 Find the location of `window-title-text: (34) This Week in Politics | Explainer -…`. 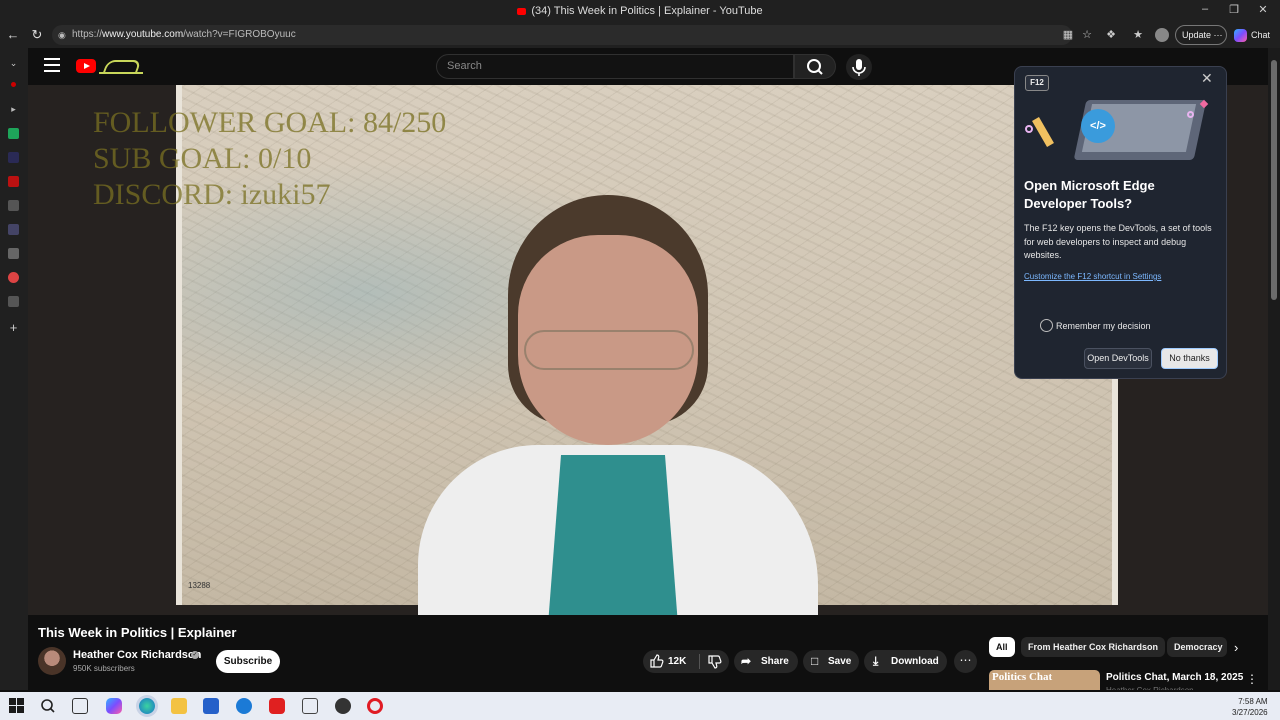

window-title-text: (34) This Week in Politics | Explainer -… is located at coordinates (647, 11).